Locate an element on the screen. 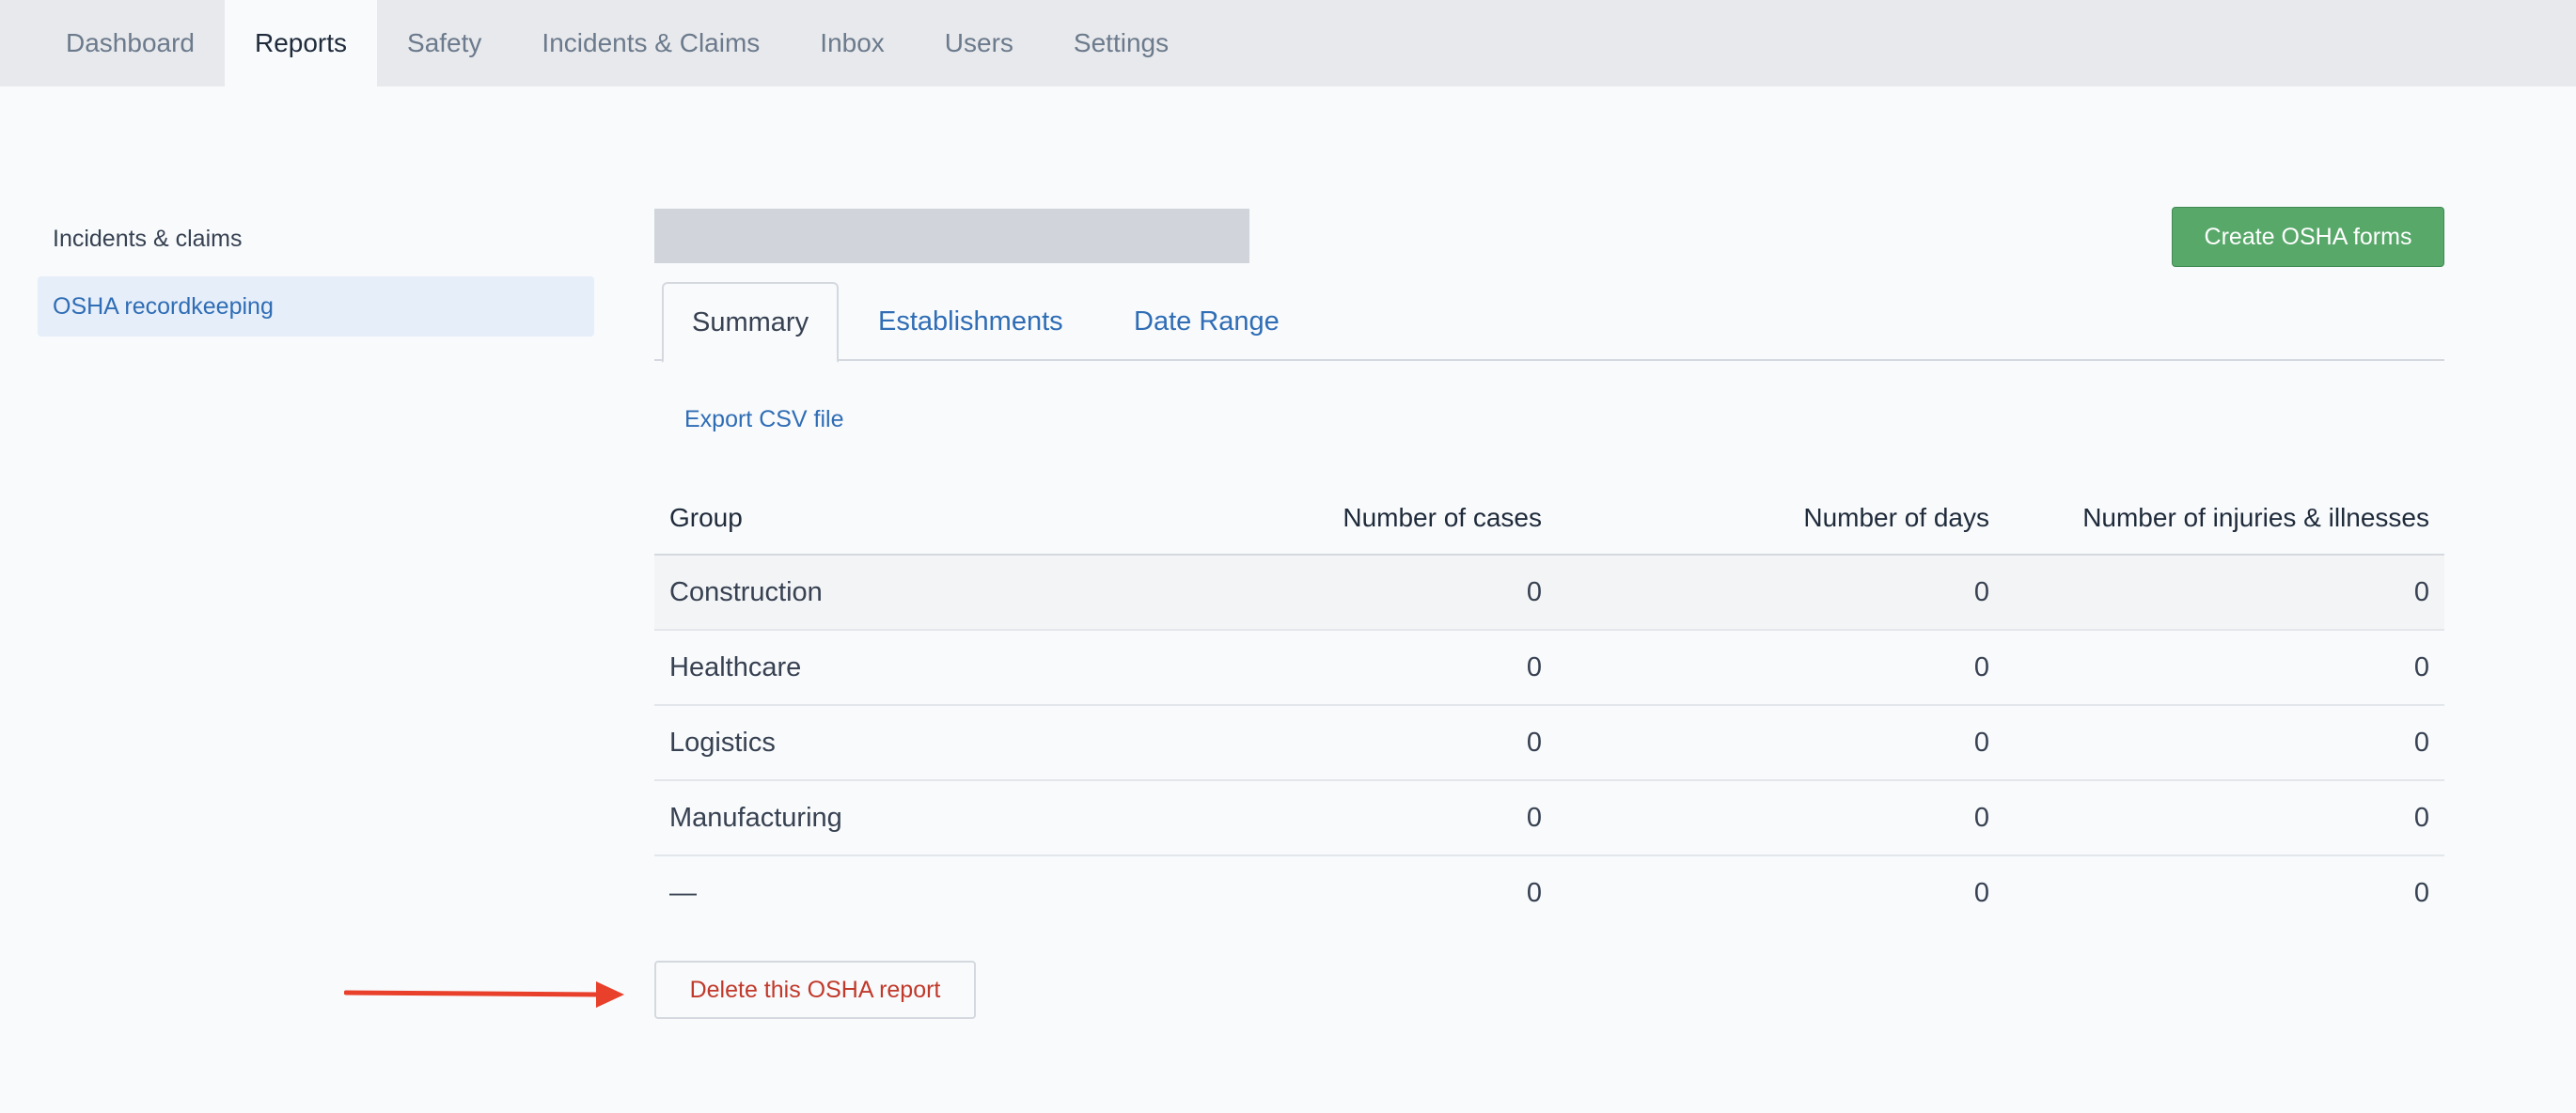 The width and height of the screenshot is (2576, 1113). column-header-injuries: Number of injuries & illnesses is located at coordinates (2224, 518).